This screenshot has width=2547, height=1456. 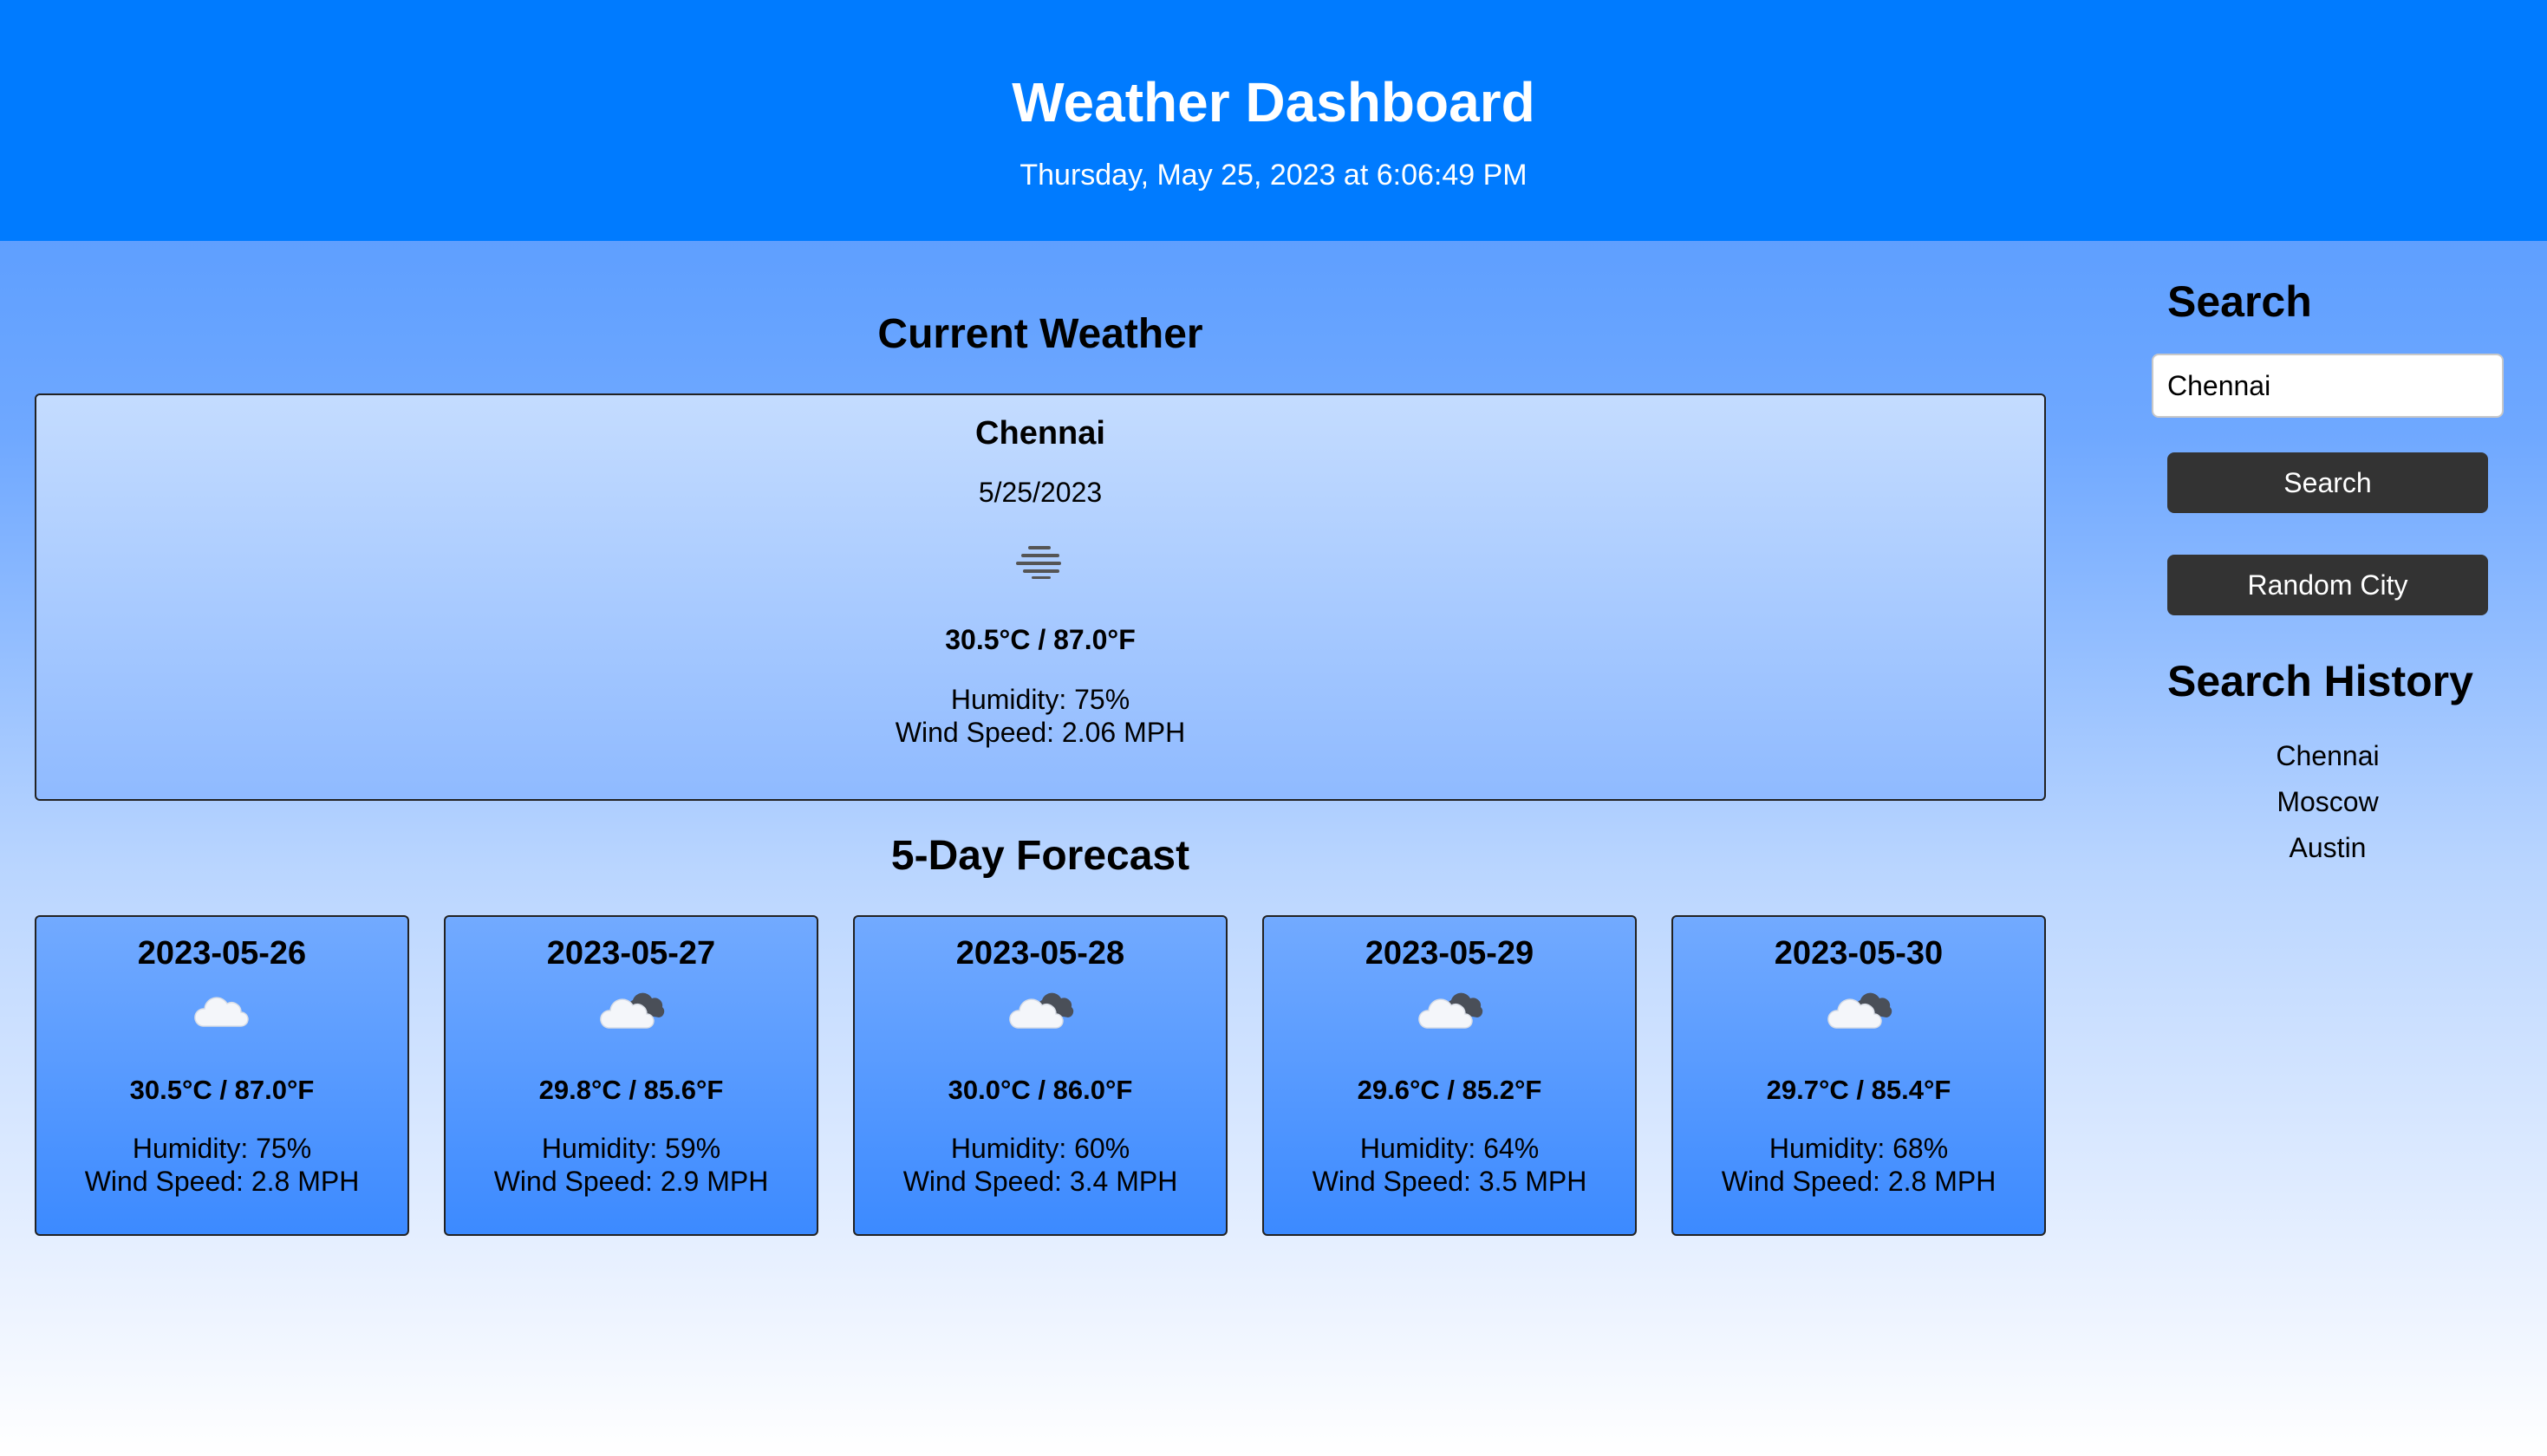 What do you see at coordinates (1449, 1181) in the screenshot?
I see `forecast-wind-speed: Wind Speed: 3.5 MPH` at bounding box center [1449, 1181].